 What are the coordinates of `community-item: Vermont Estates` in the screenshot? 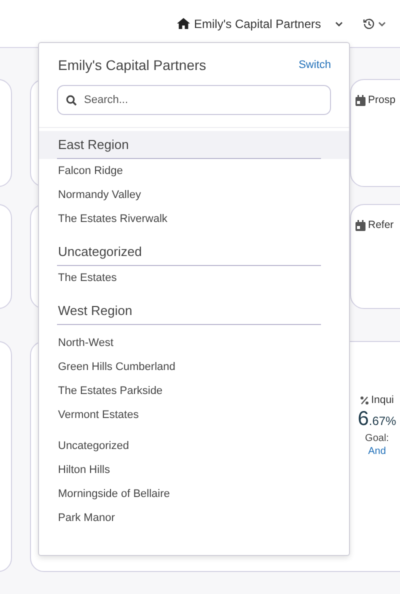 It's located at (194, 415).